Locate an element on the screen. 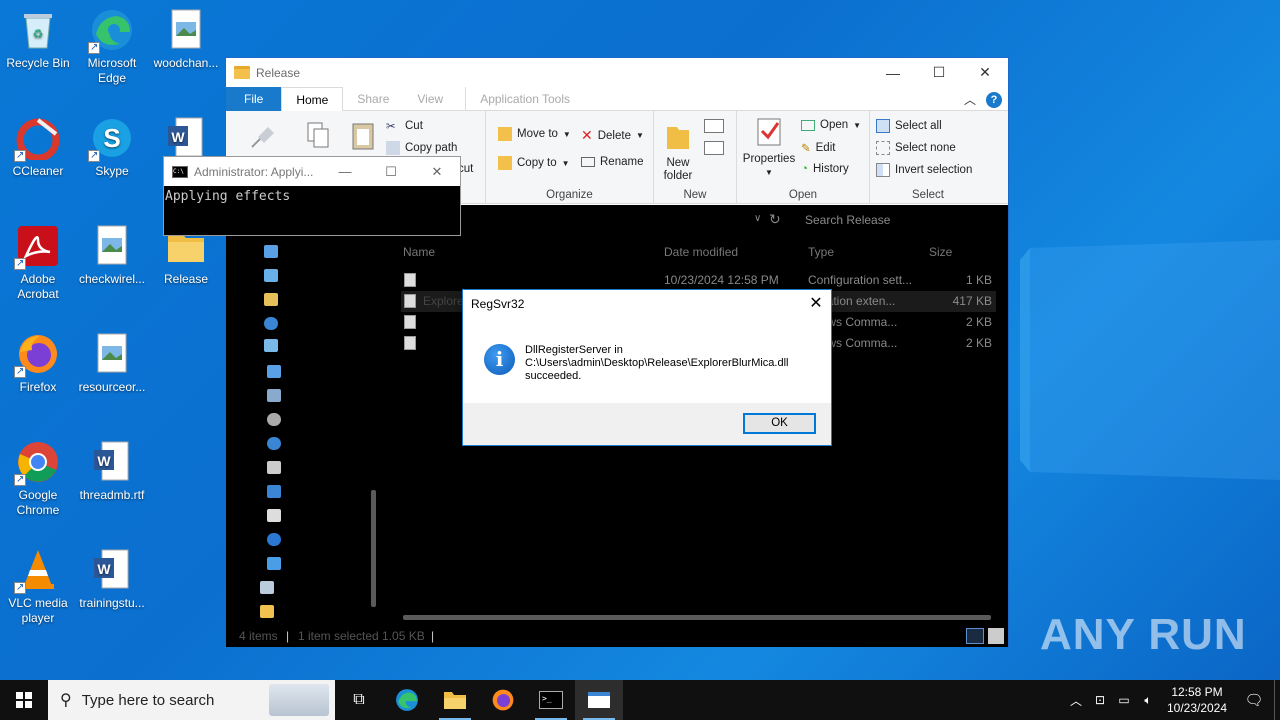  pin-to-quick-access-button is located at coordinates (263, 137).